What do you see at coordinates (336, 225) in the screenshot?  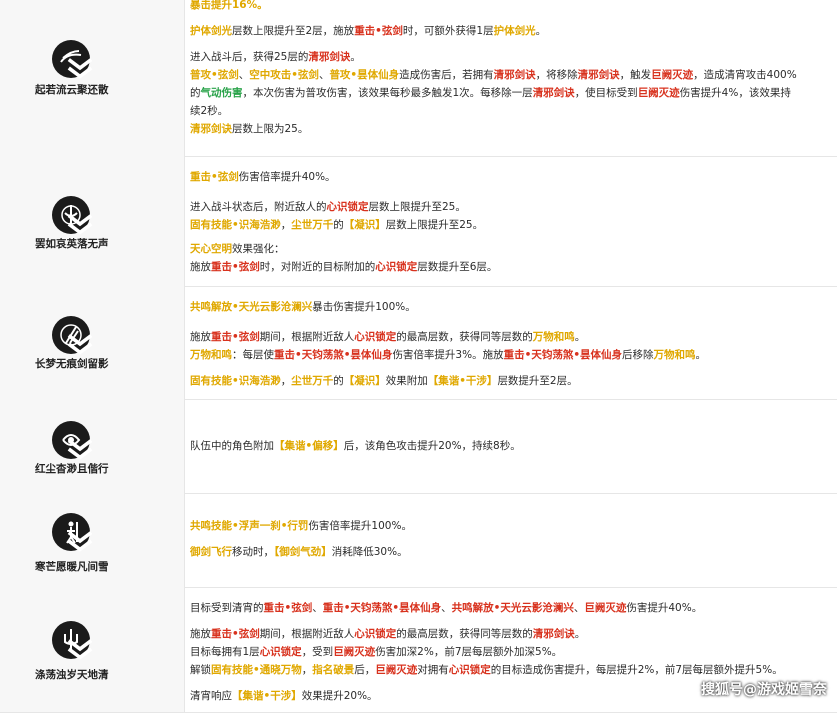 I see `effect-line: 固有技能•识海浩渺，尘世万千的【凝识】层数上限提升至25。` at bounding box center [336, 225].